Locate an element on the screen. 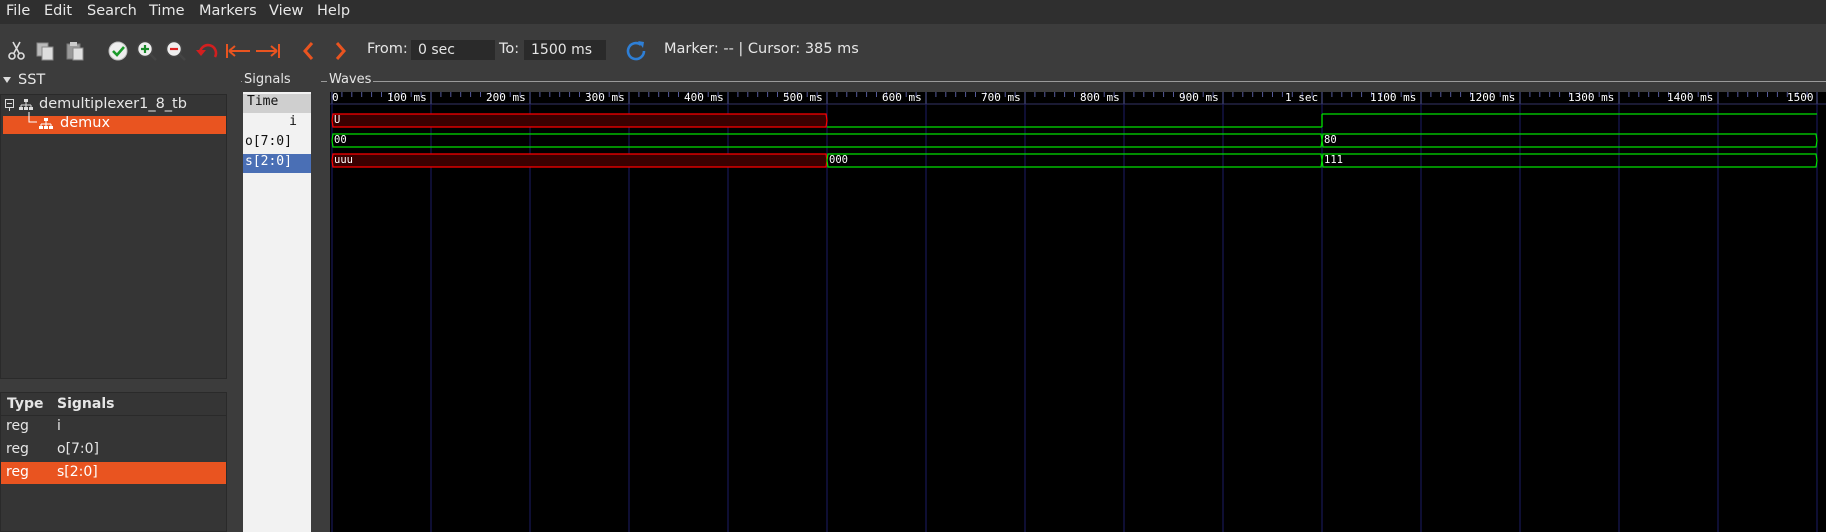  tree-item-label: demux is located at coordinates (85, 123).